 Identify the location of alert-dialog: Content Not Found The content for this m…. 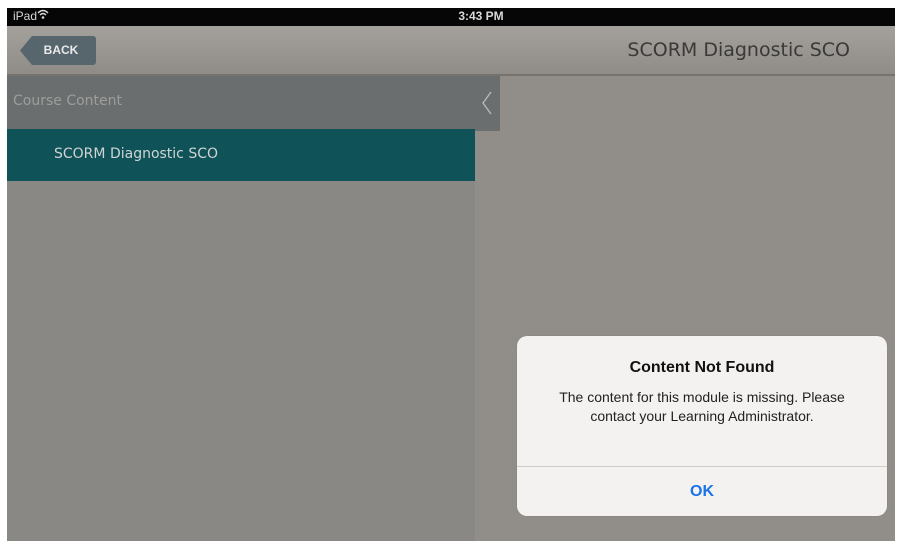
(702, 426).